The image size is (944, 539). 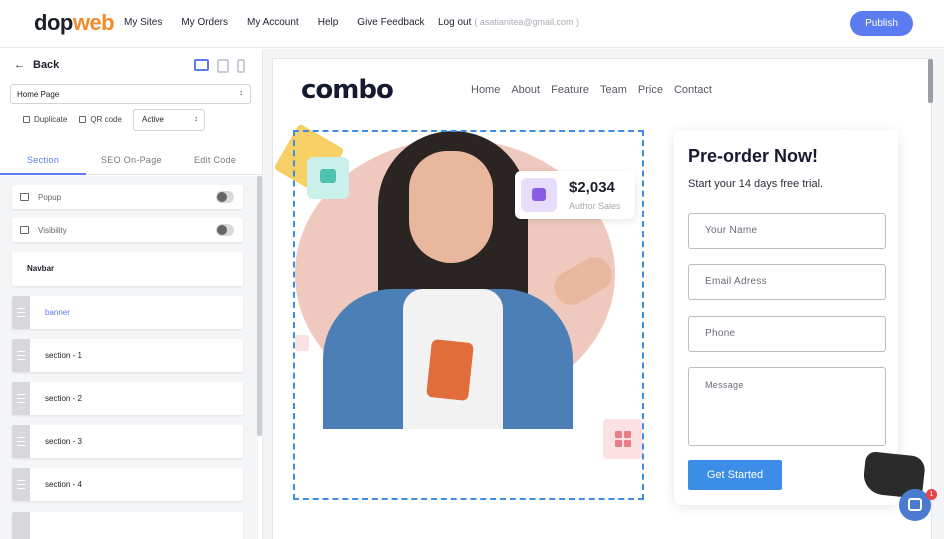 I want to click on qr-code-icon, so click(x=83, y=119).